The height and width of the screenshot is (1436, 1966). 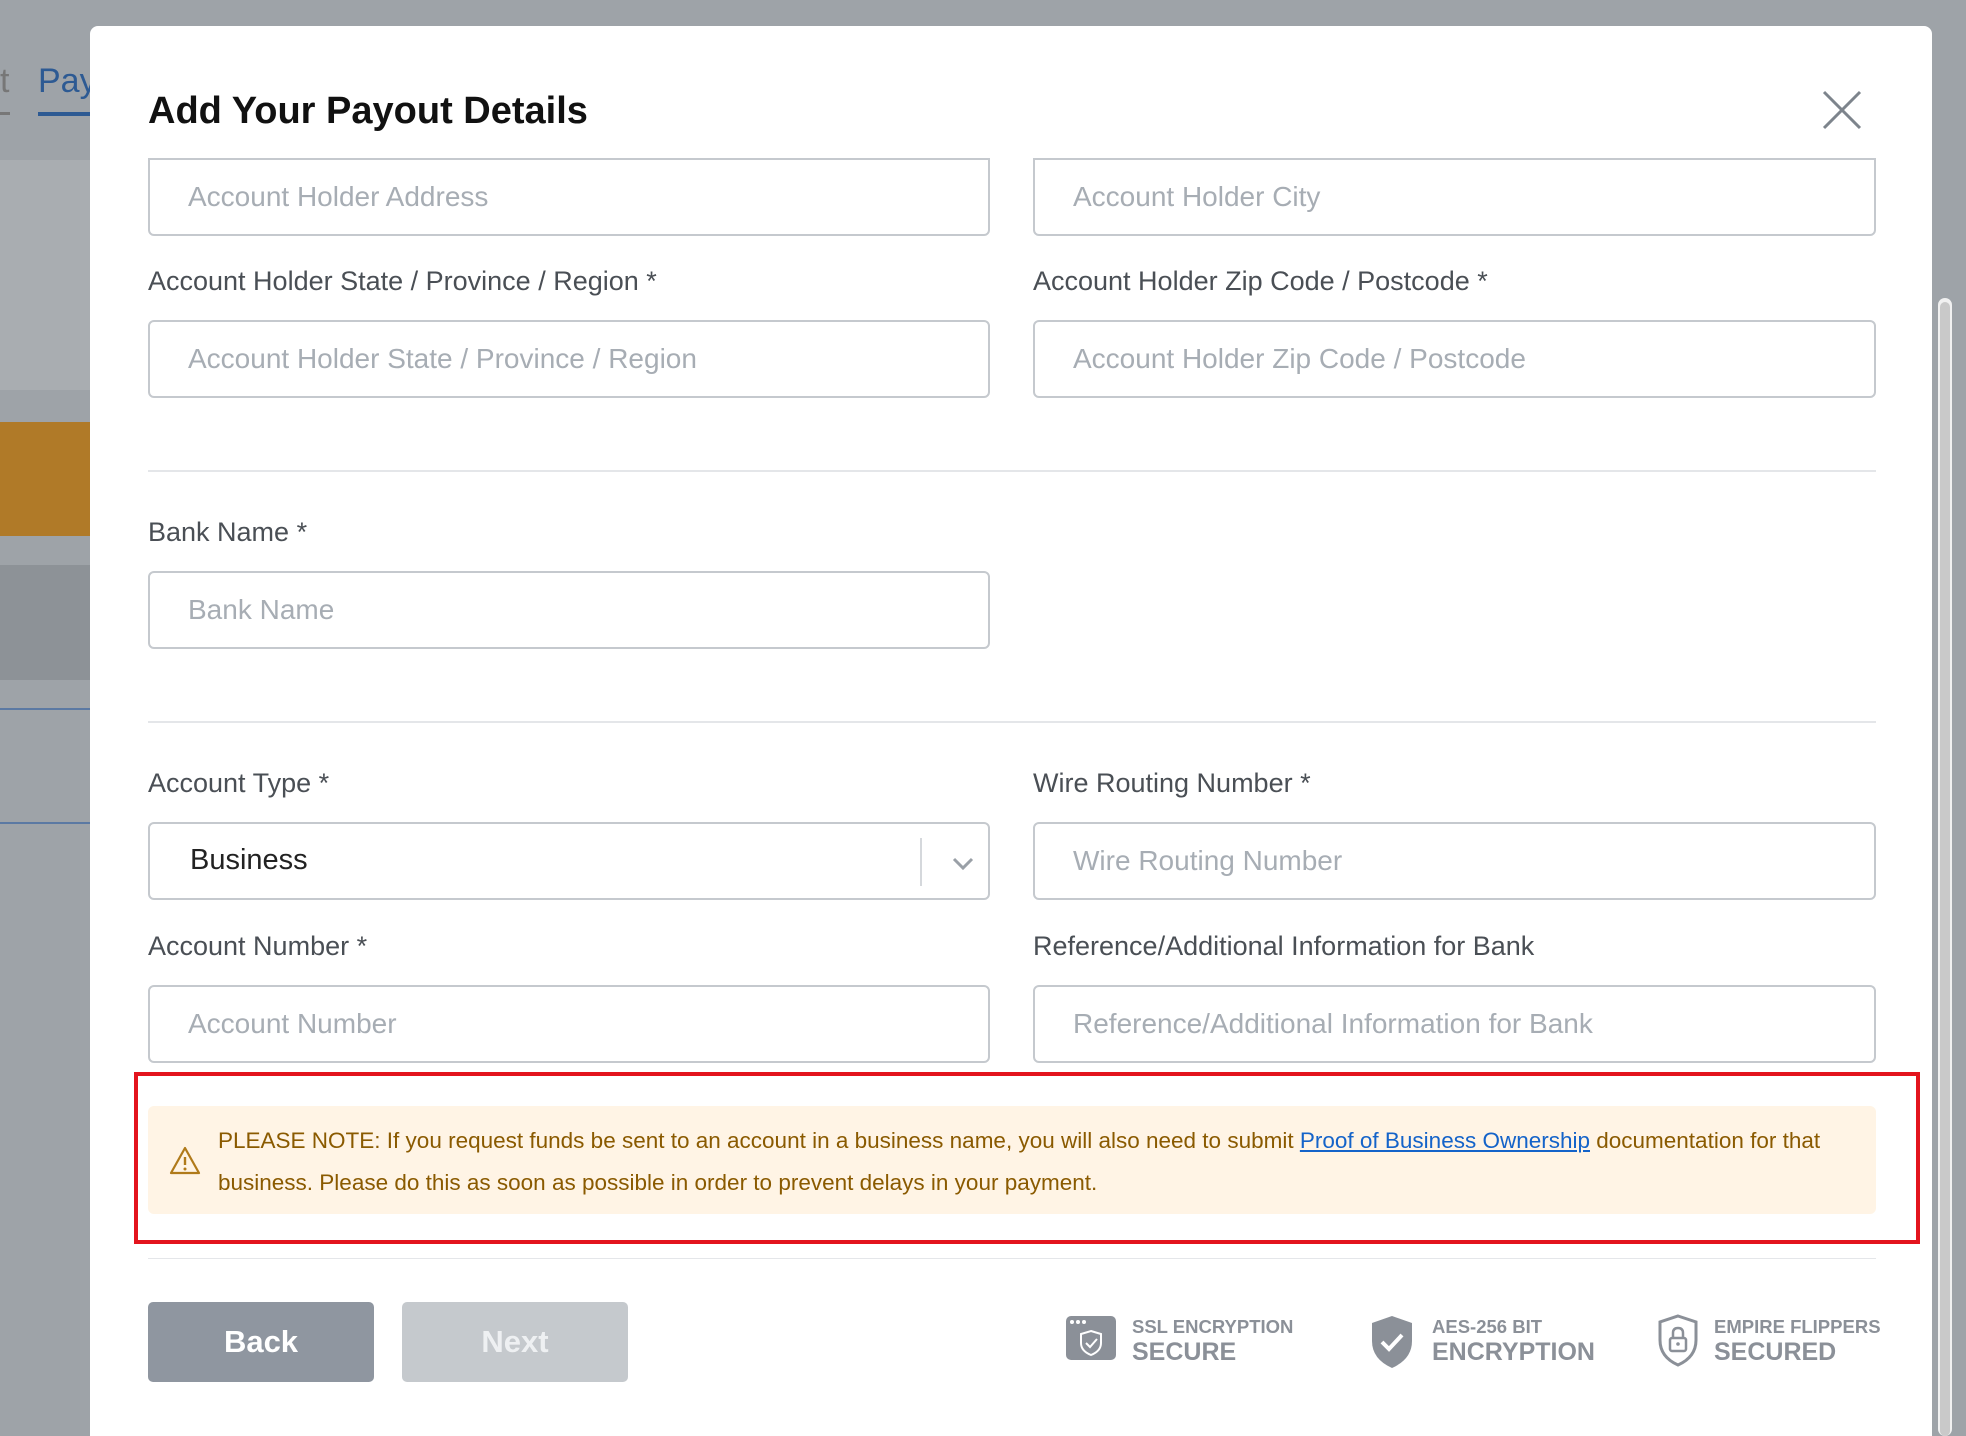 What do you see at coordinates (1454, 1024) in the screenshot?
I see `reference-info-input` at bounding box center [1454, 1024].